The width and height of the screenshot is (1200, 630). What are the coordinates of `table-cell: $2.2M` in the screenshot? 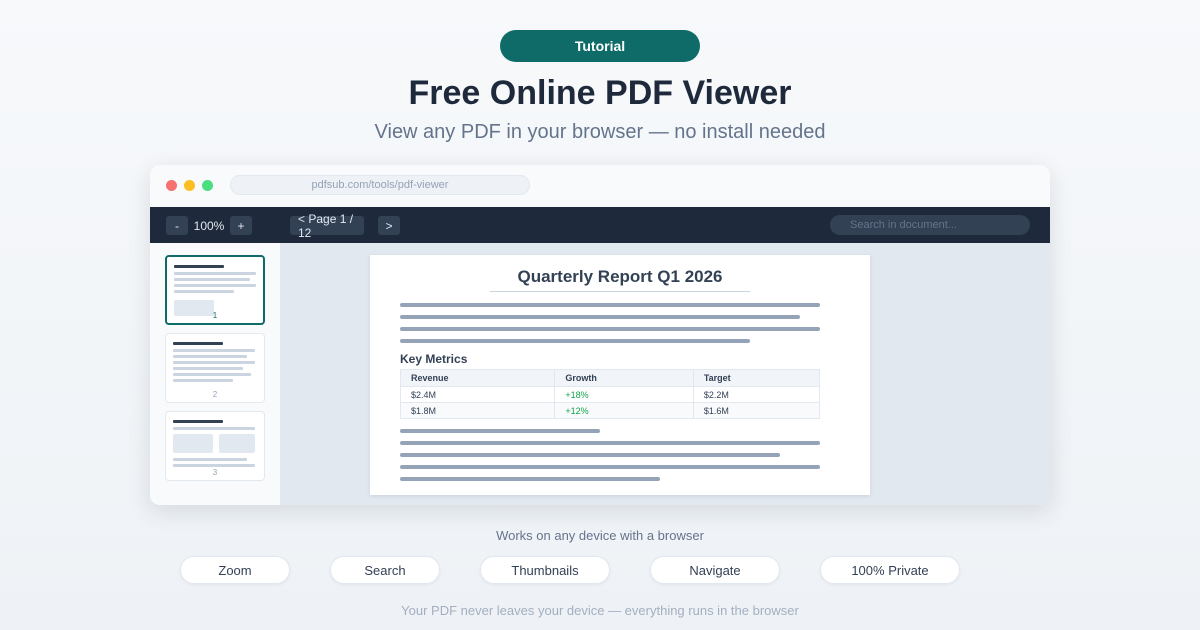 It's located at (756, 394).